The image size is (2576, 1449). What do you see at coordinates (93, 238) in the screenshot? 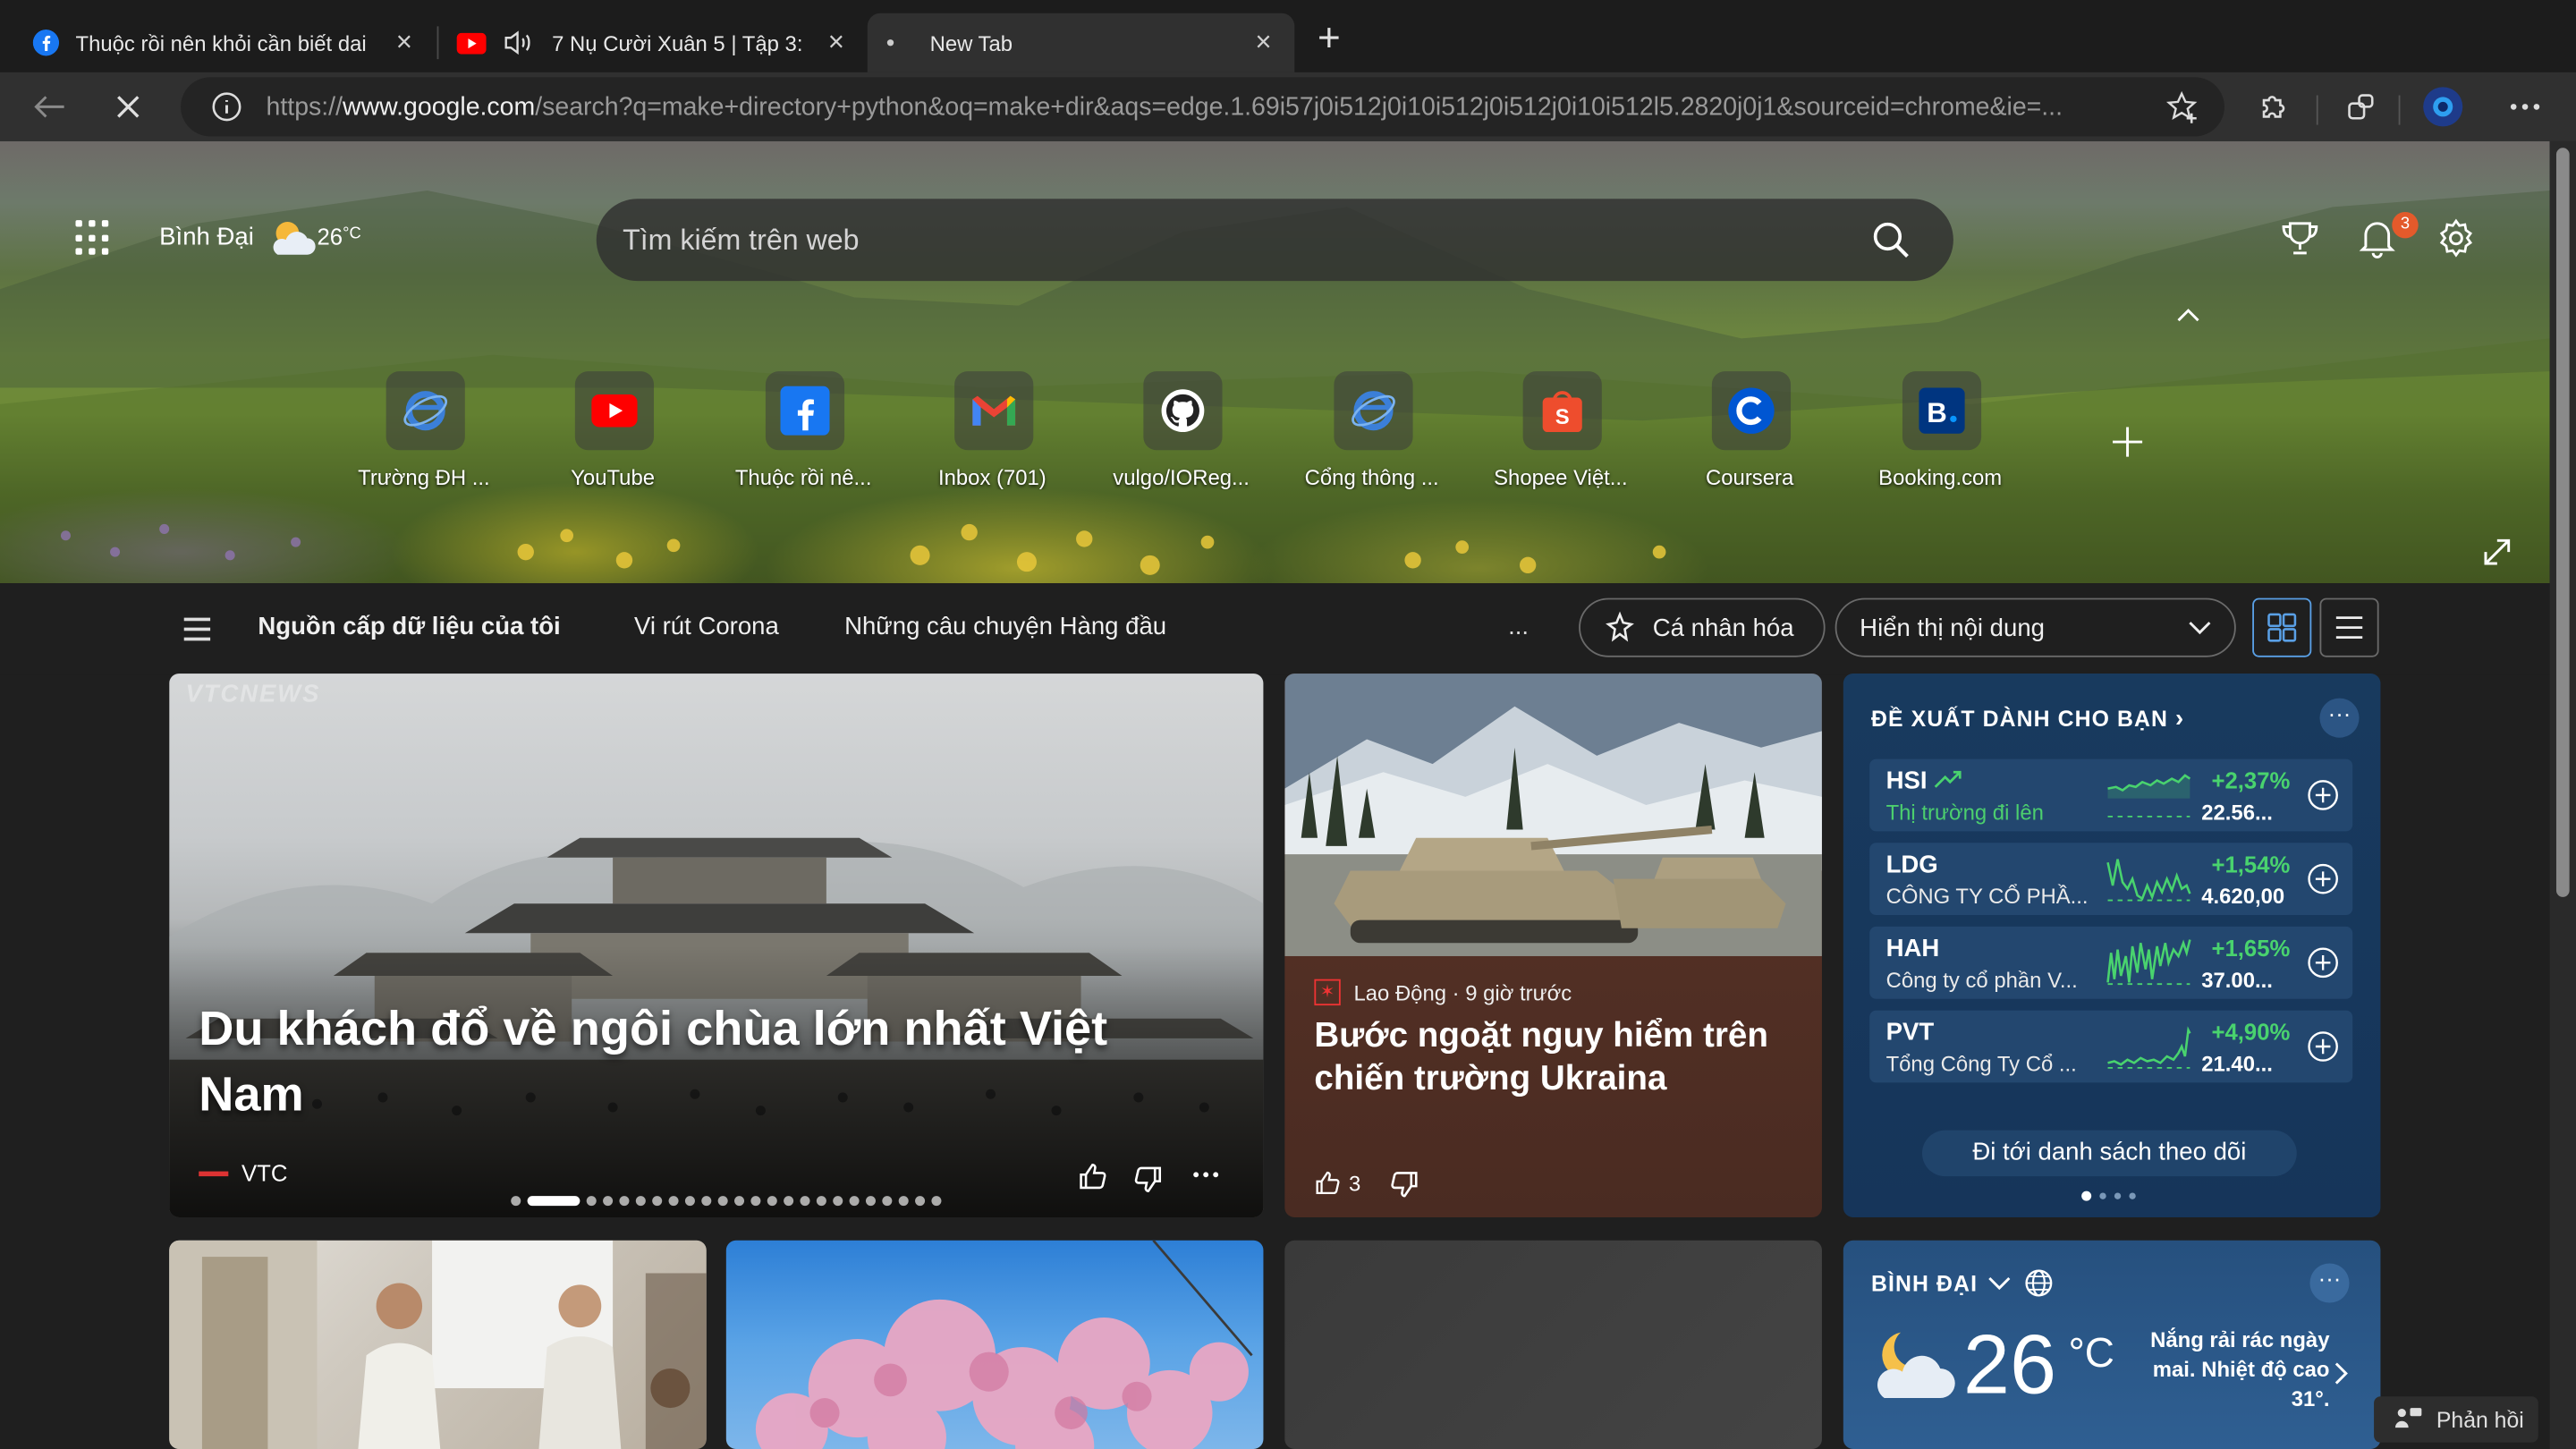
I see `app-launcher-button` at bounding box center [93, 238].